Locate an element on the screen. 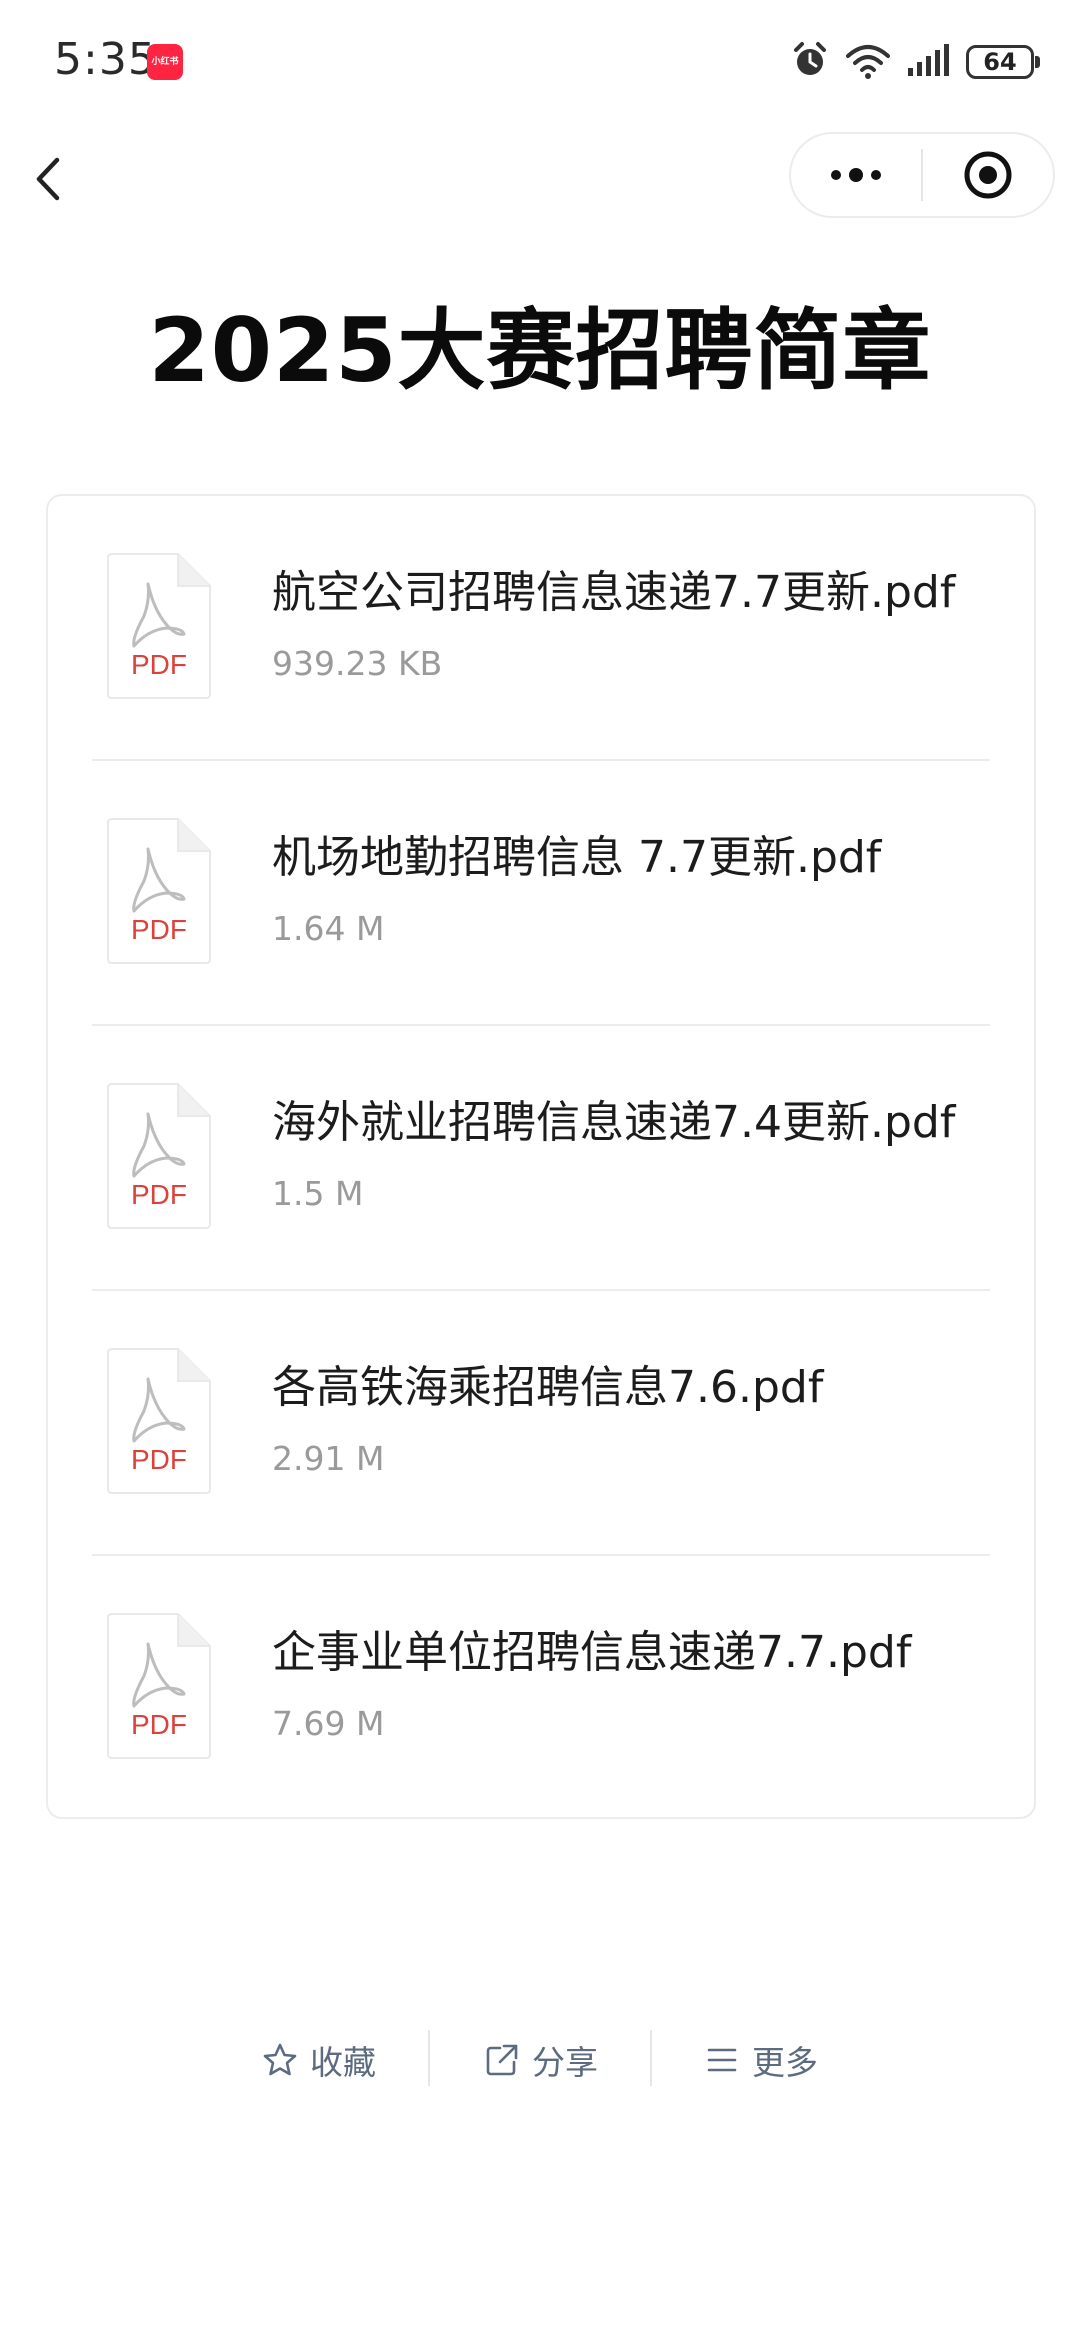 Image resolution: width=1080 pixels, height=2331 pixels. more-menu-button is located at coordinates (856, 175).